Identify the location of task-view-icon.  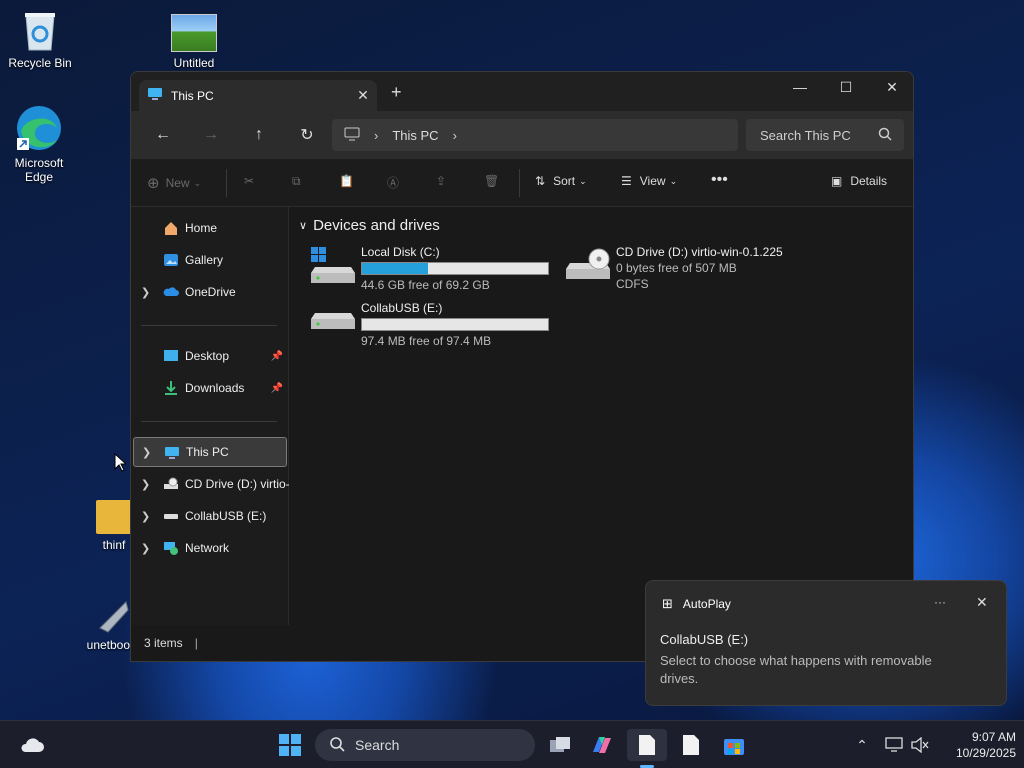
(560, 745).